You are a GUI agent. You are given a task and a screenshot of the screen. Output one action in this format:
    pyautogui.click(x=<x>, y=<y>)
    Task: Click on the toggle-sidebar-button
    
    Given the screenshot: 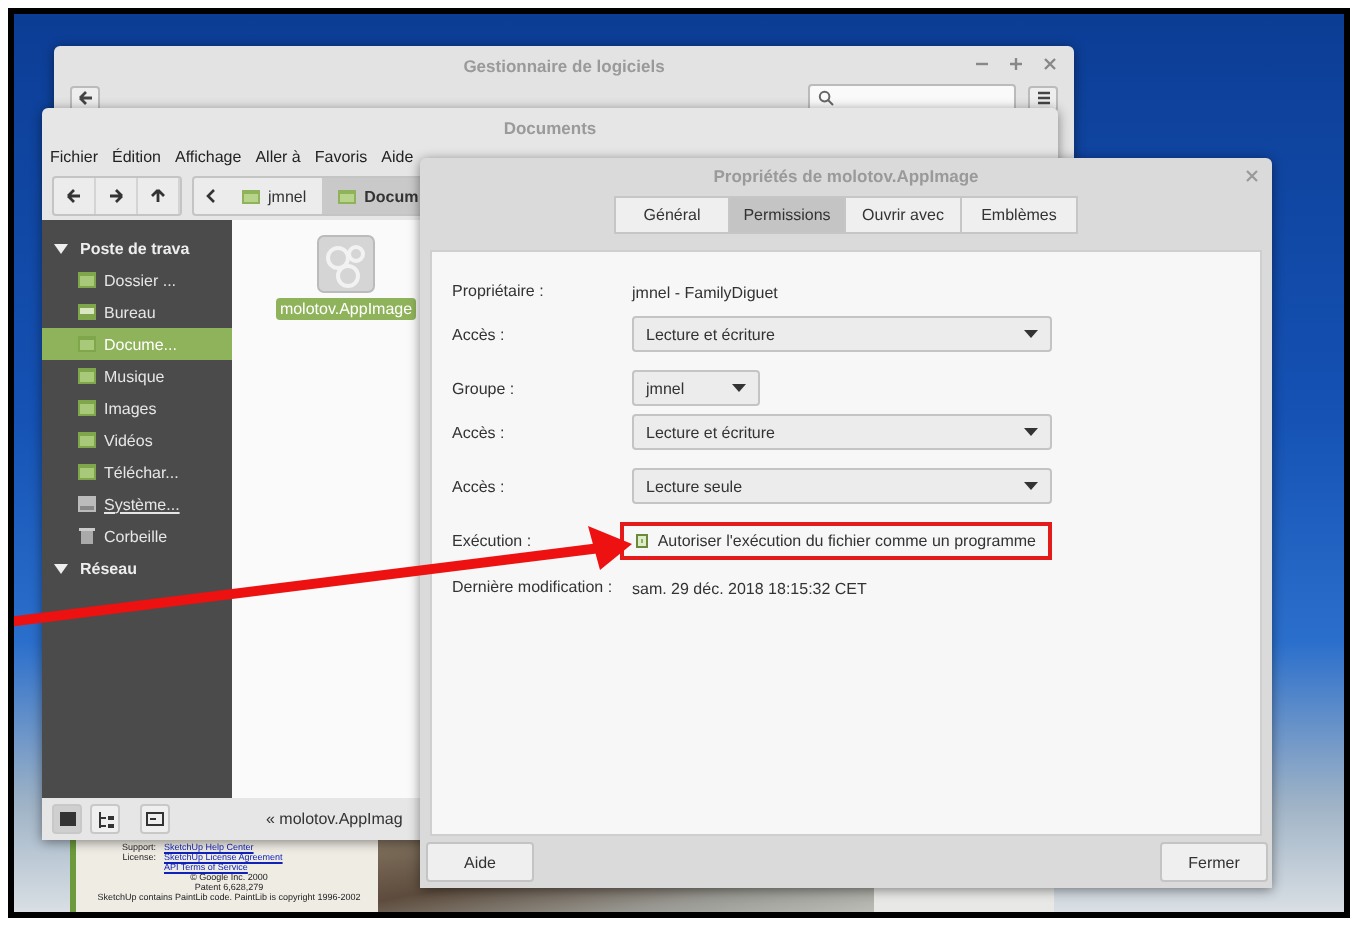 What is the action you would take?
    pyautogui.click(x=155, y=819)
    